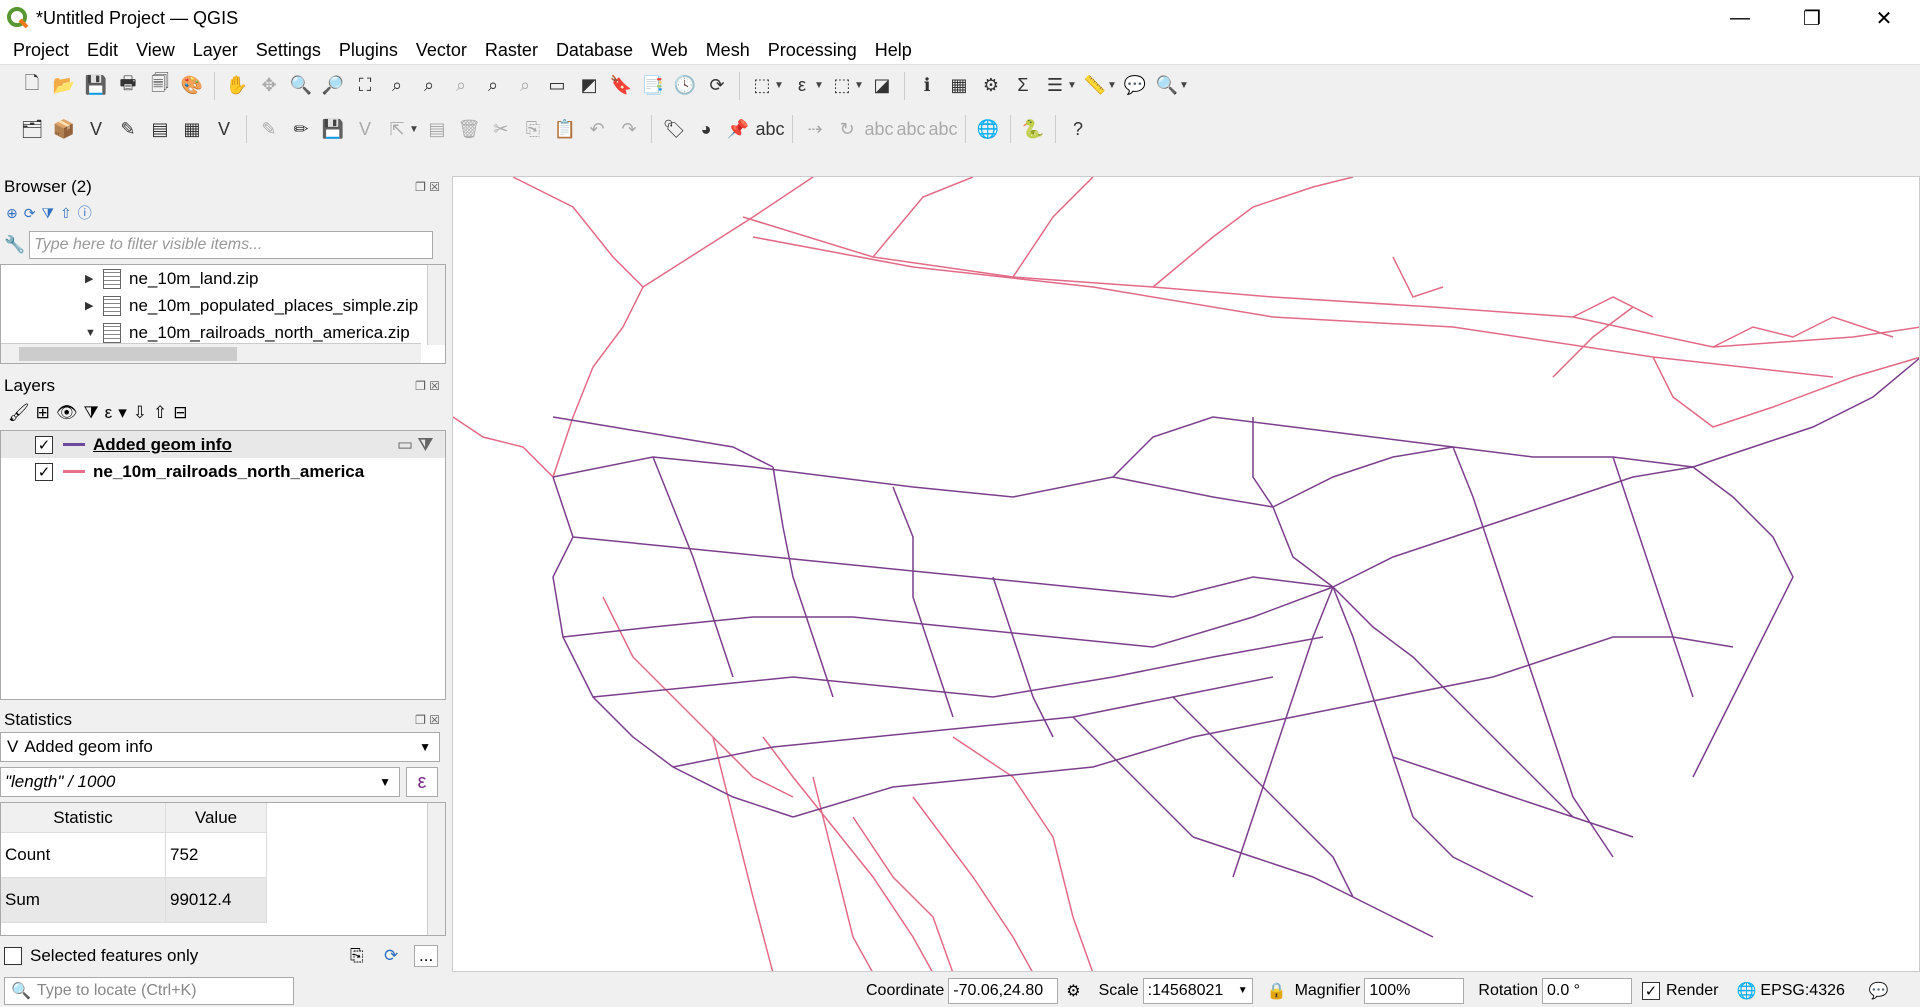 The height and width of the screenshot is (1007, 1920). I want to click on copy-icon: ⎘, so click(357, 956).